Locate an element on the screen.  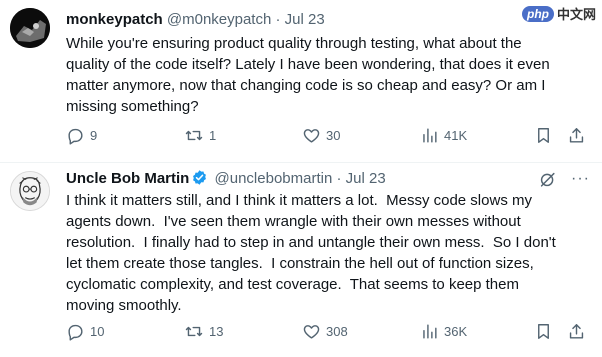
views-count: 41K is located at coordinates (456, 135).